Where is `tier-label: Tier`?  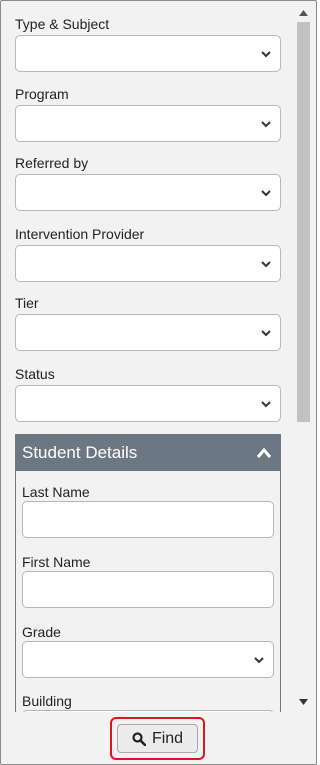 tier-label: Tier is located at coordinates (27, 303).